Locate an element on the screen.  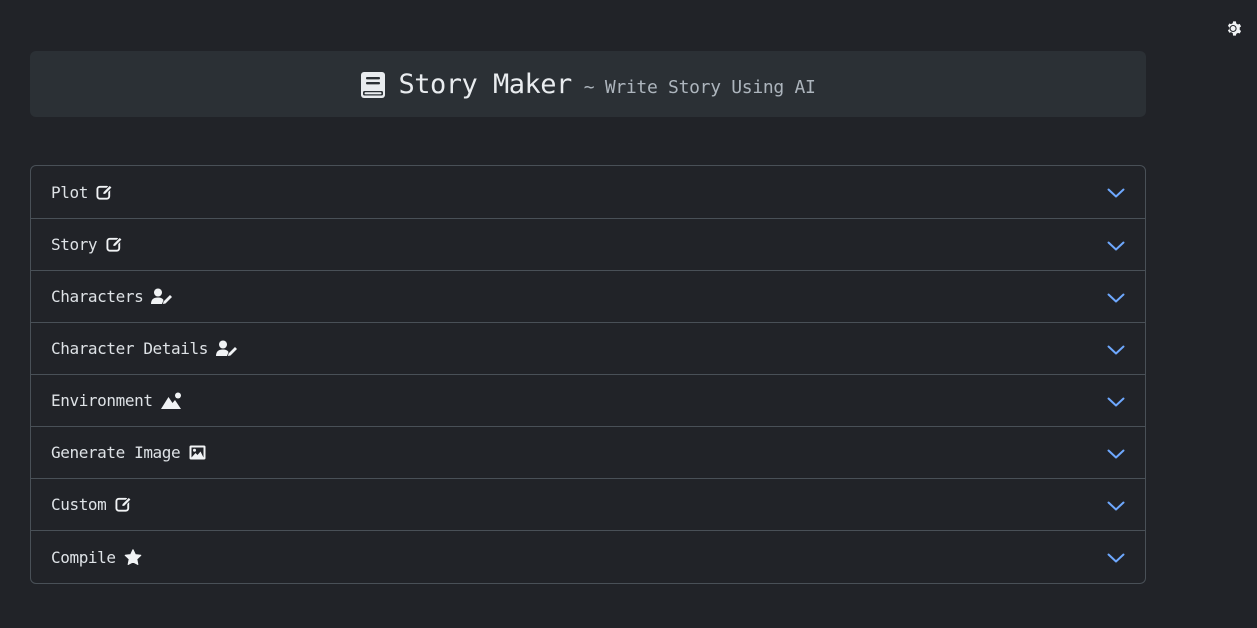
accordion-item-environment: Environment is located at coordinates (588, 400).